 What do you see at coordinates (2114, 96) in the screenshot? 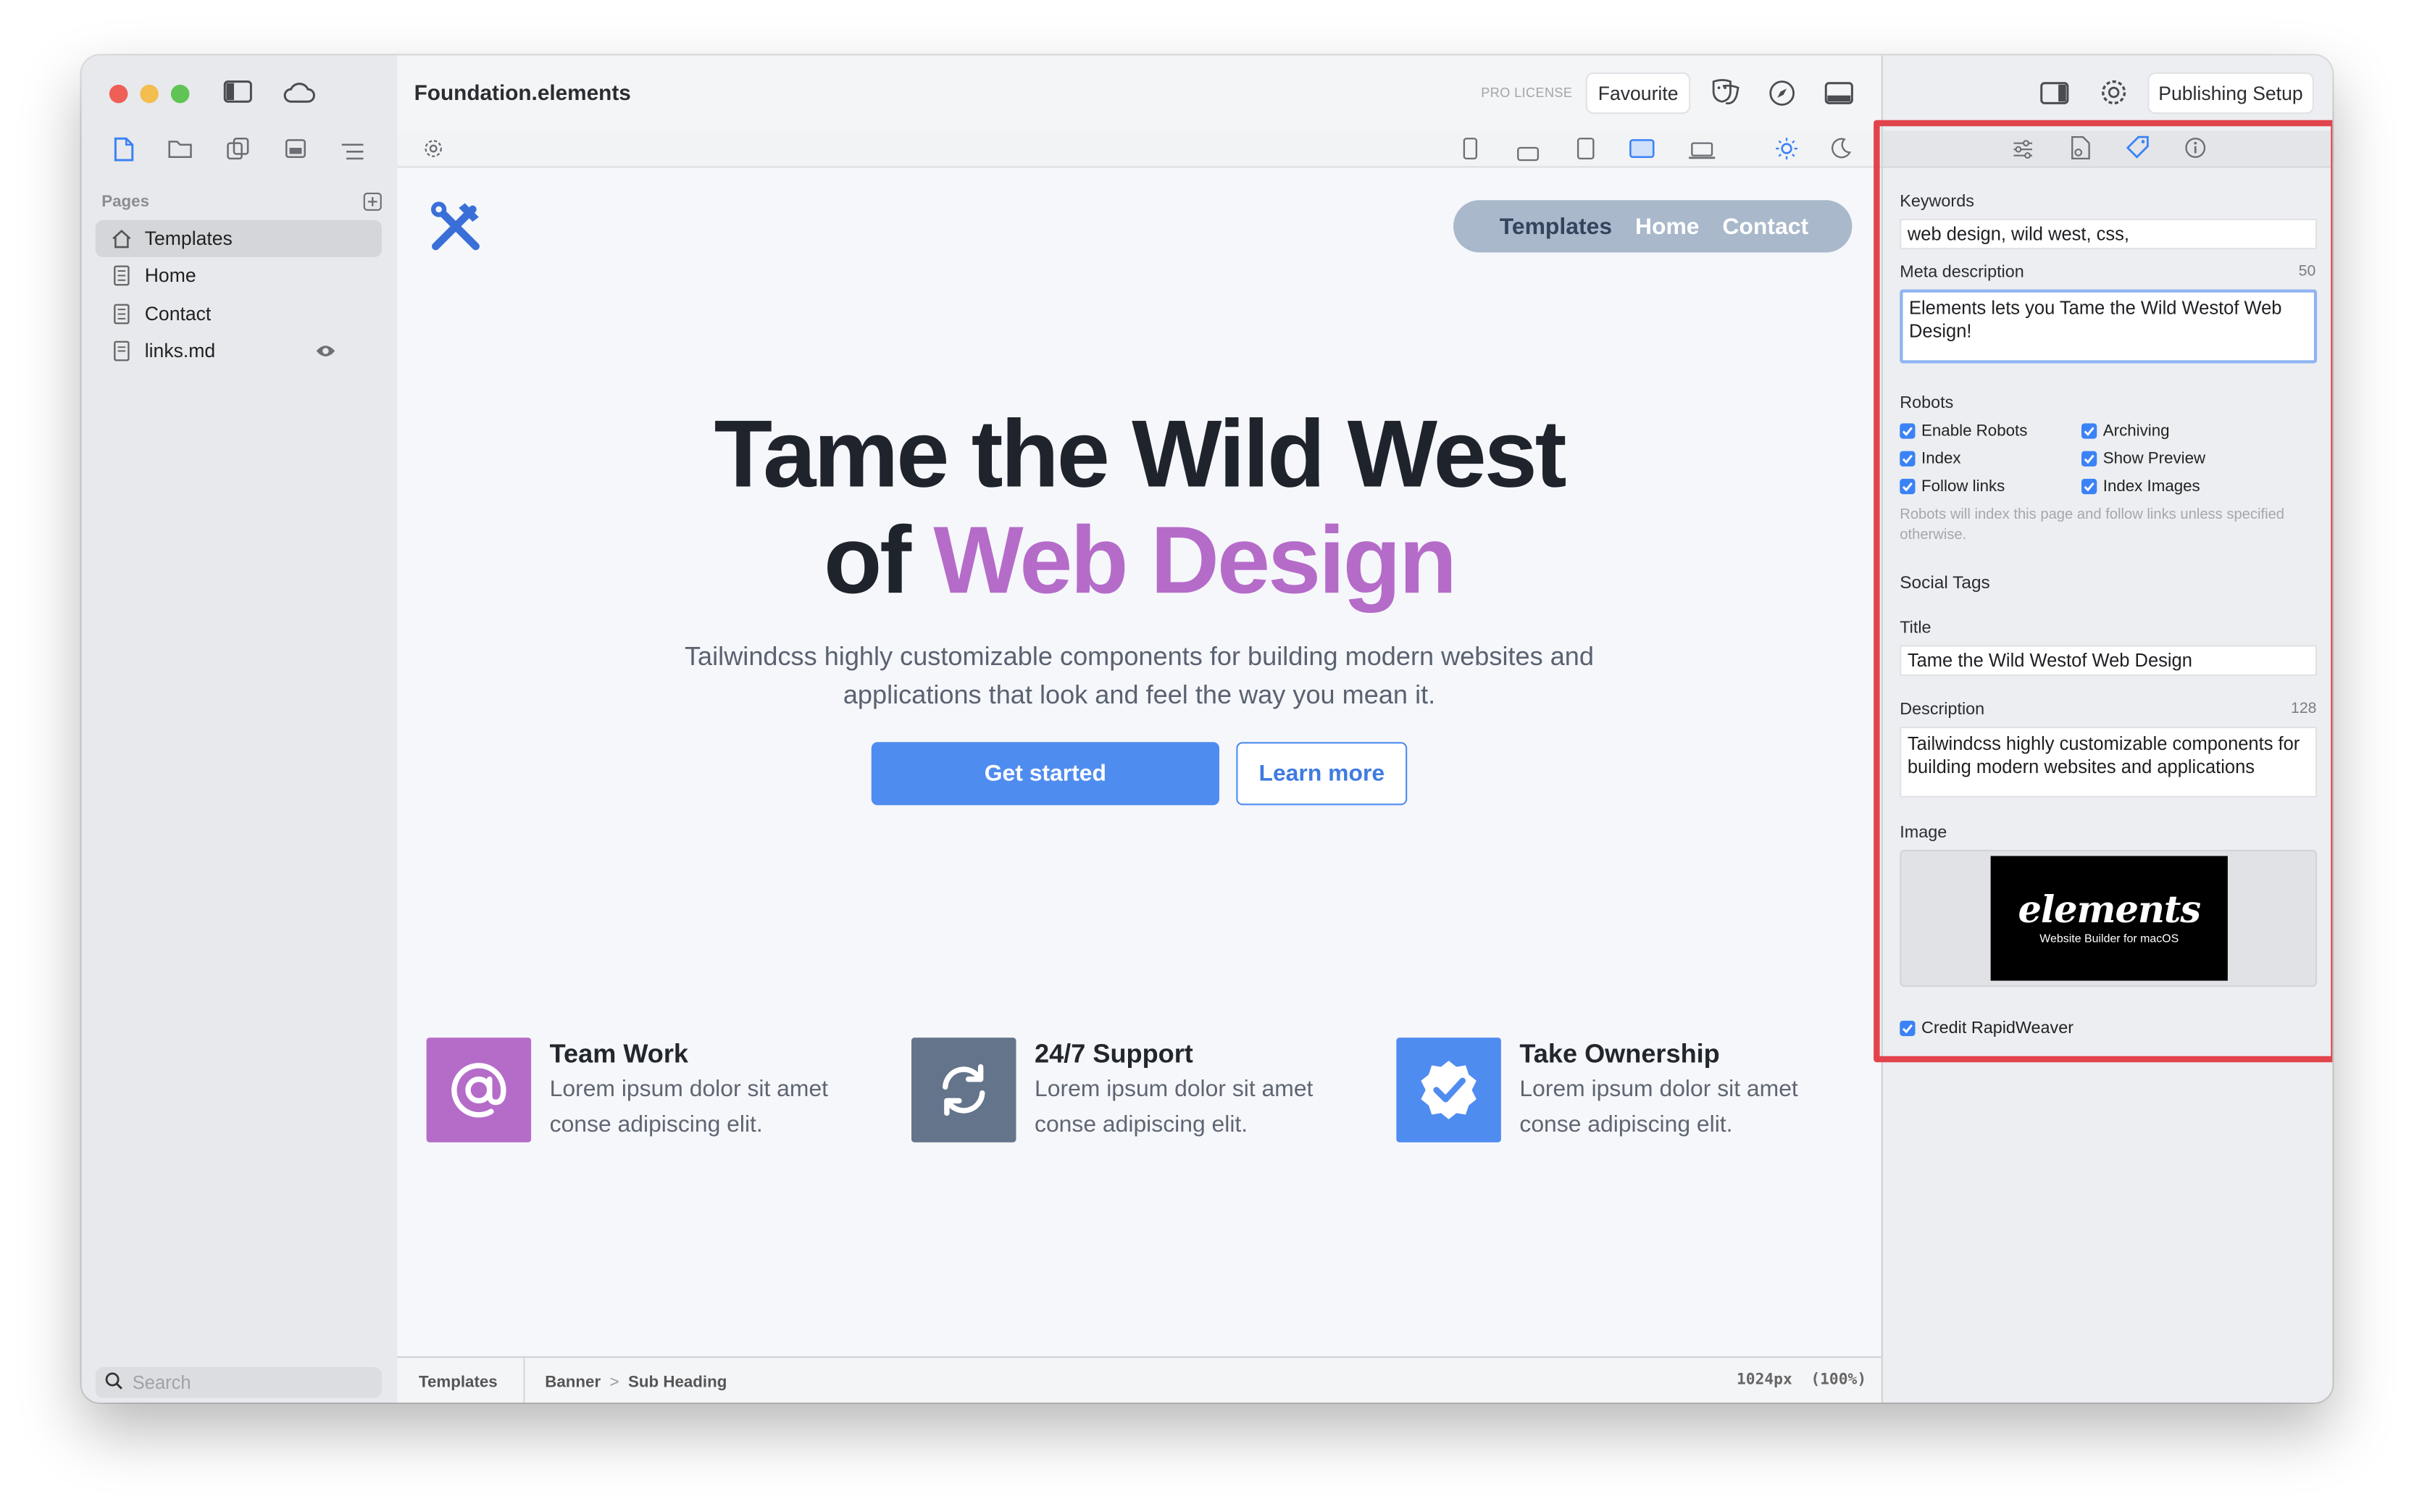
I see `settings-gear-icon` at bounding box center [2114, 96].